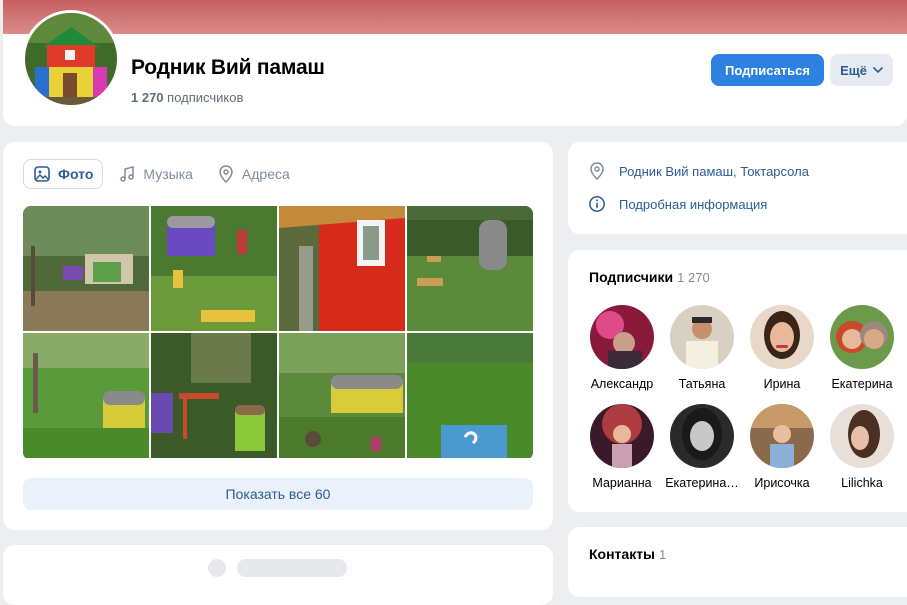  Describe the element at coordinates (278, 494) in the screenshot. I see `show-all-photos-button: Показать все 60` at that location.